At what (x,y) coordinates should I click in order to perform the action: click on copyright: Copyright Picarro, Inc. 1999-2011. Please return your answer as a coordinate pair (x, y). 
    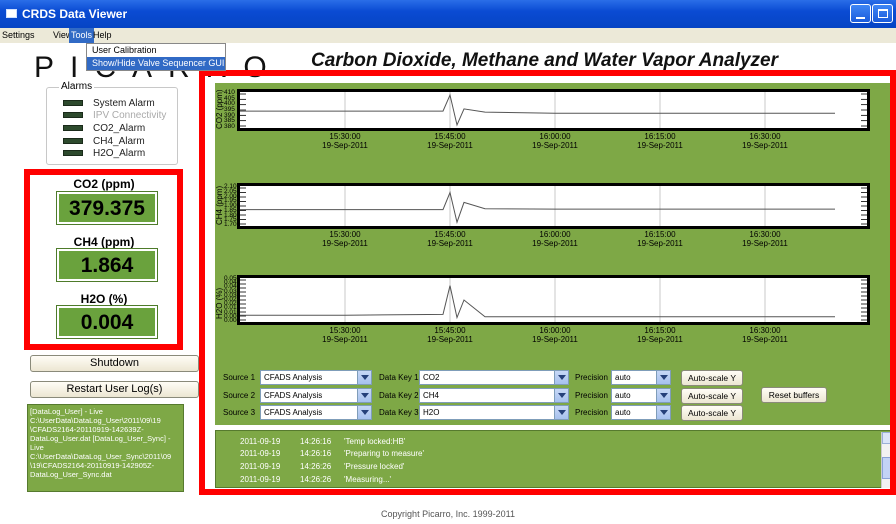
    Looking at the image, I should click on (448, 514).